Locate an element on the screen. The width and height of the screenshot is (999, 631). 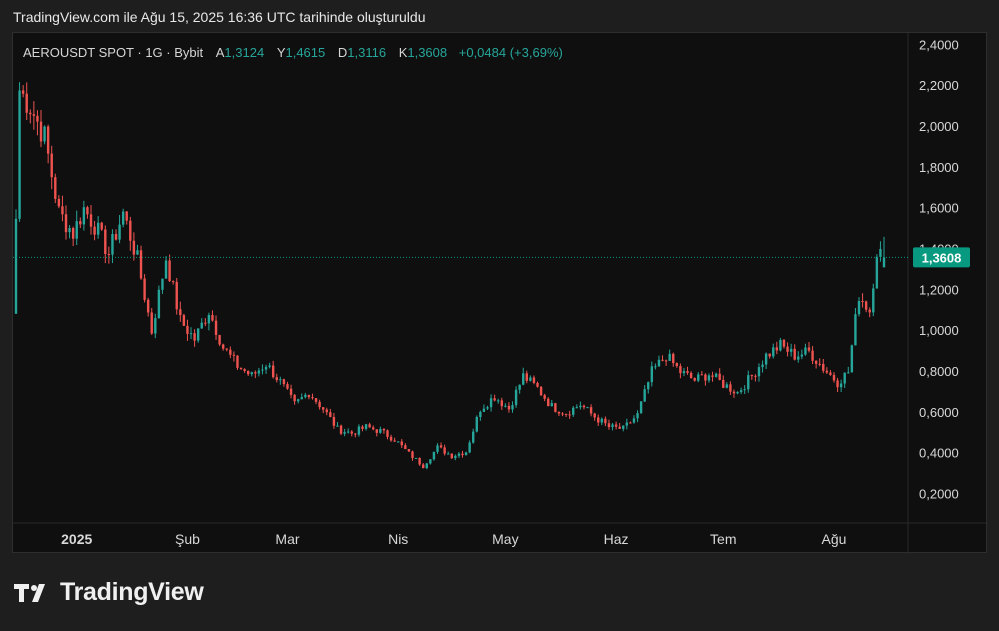
symbol-label: AEROUSDT SPOT · 1G · Bybit is located at coordinates (113, 52).